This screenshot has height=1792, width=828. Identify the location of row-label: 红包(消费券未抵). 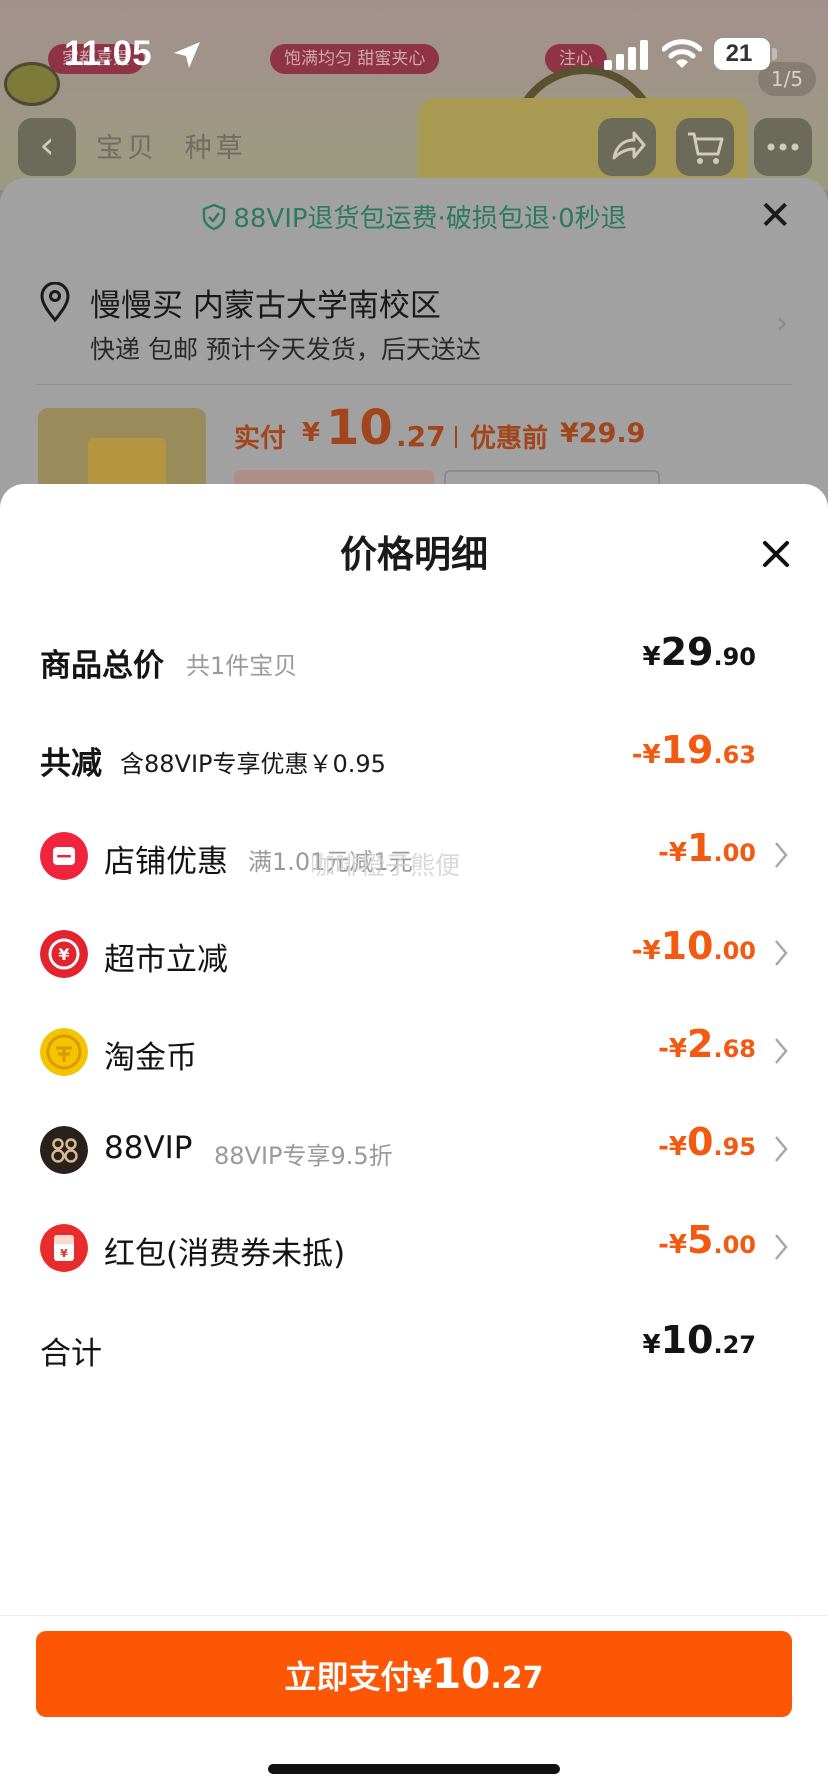
(225, 1254).